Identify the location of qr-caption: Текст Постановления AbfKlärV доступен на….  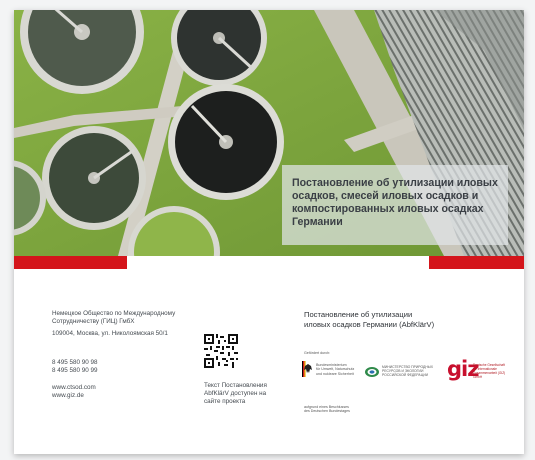
(239, 394).